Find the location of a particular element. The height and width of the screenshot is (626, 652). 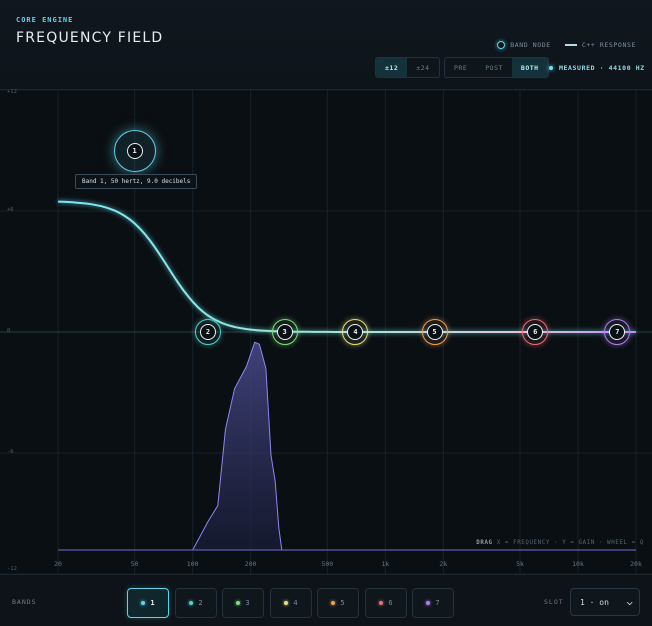

band-node-label: 3 is located at coordinates (284, 332).